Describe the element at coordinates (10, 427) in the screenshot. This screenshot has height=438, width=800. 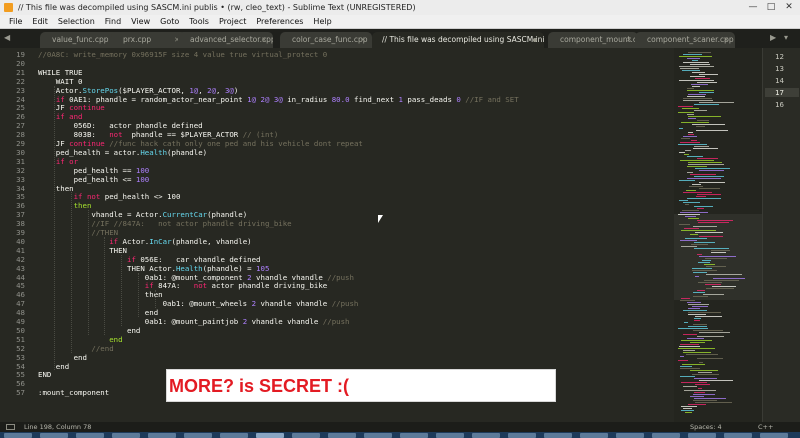
I see `panel-toggle-icon` at that location.